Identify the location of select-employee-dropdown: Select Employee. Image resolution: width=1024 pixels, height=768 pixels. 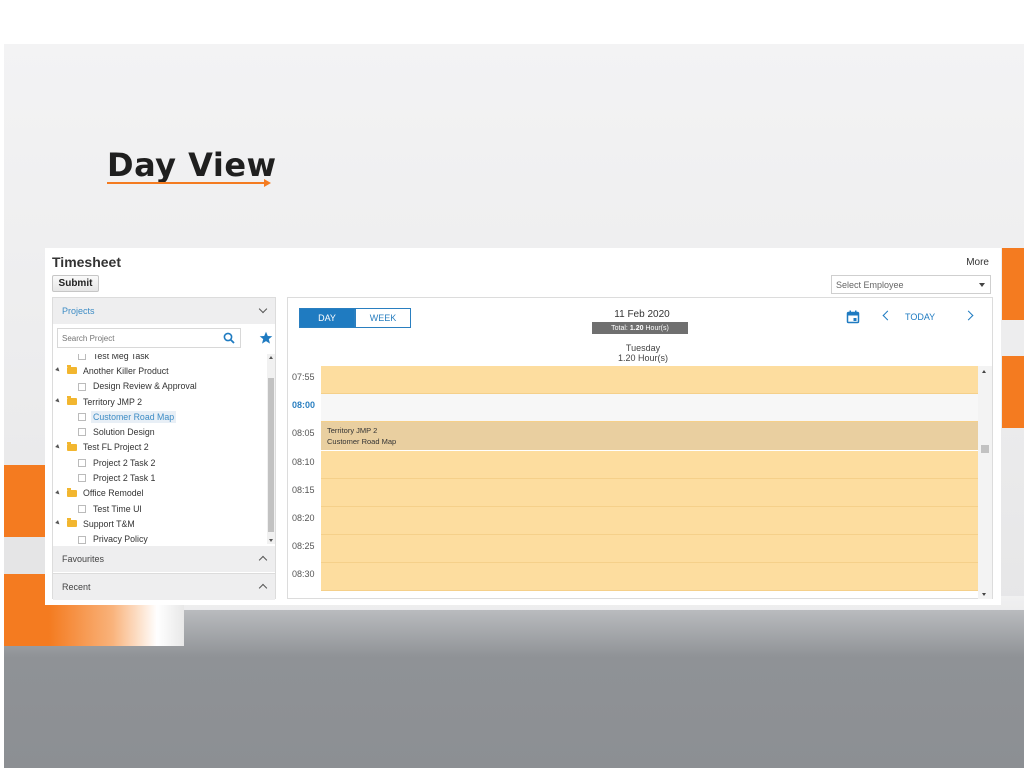
(911, 284).